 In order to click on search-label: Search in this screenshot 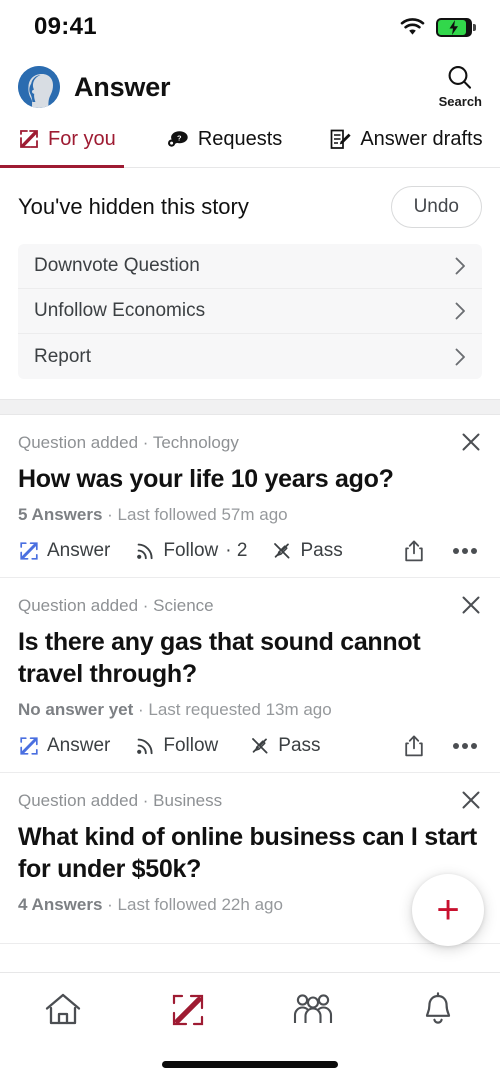, I will do `click(460, 101)`.